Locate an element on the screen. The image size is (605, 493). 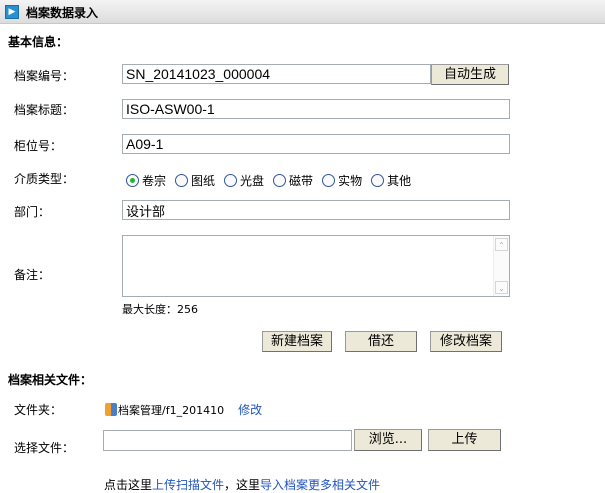
media-type-label: 介质类型： is located at coordinates (44, 179).